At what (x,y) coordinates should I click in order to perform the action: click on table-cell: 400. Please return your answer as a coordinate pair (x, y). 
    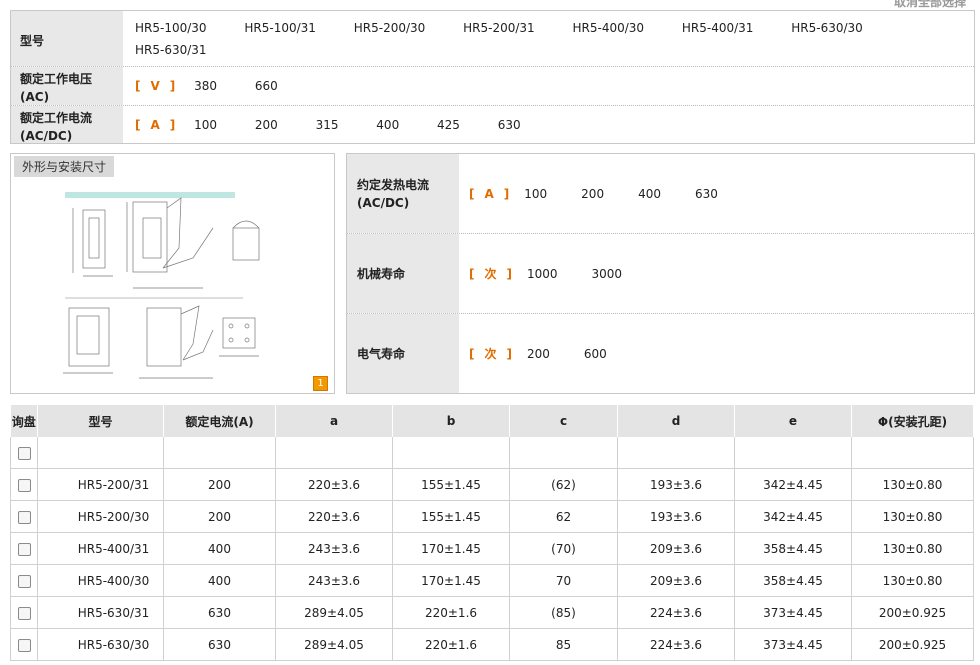
    Looking at the image, I should click on (219, 548).